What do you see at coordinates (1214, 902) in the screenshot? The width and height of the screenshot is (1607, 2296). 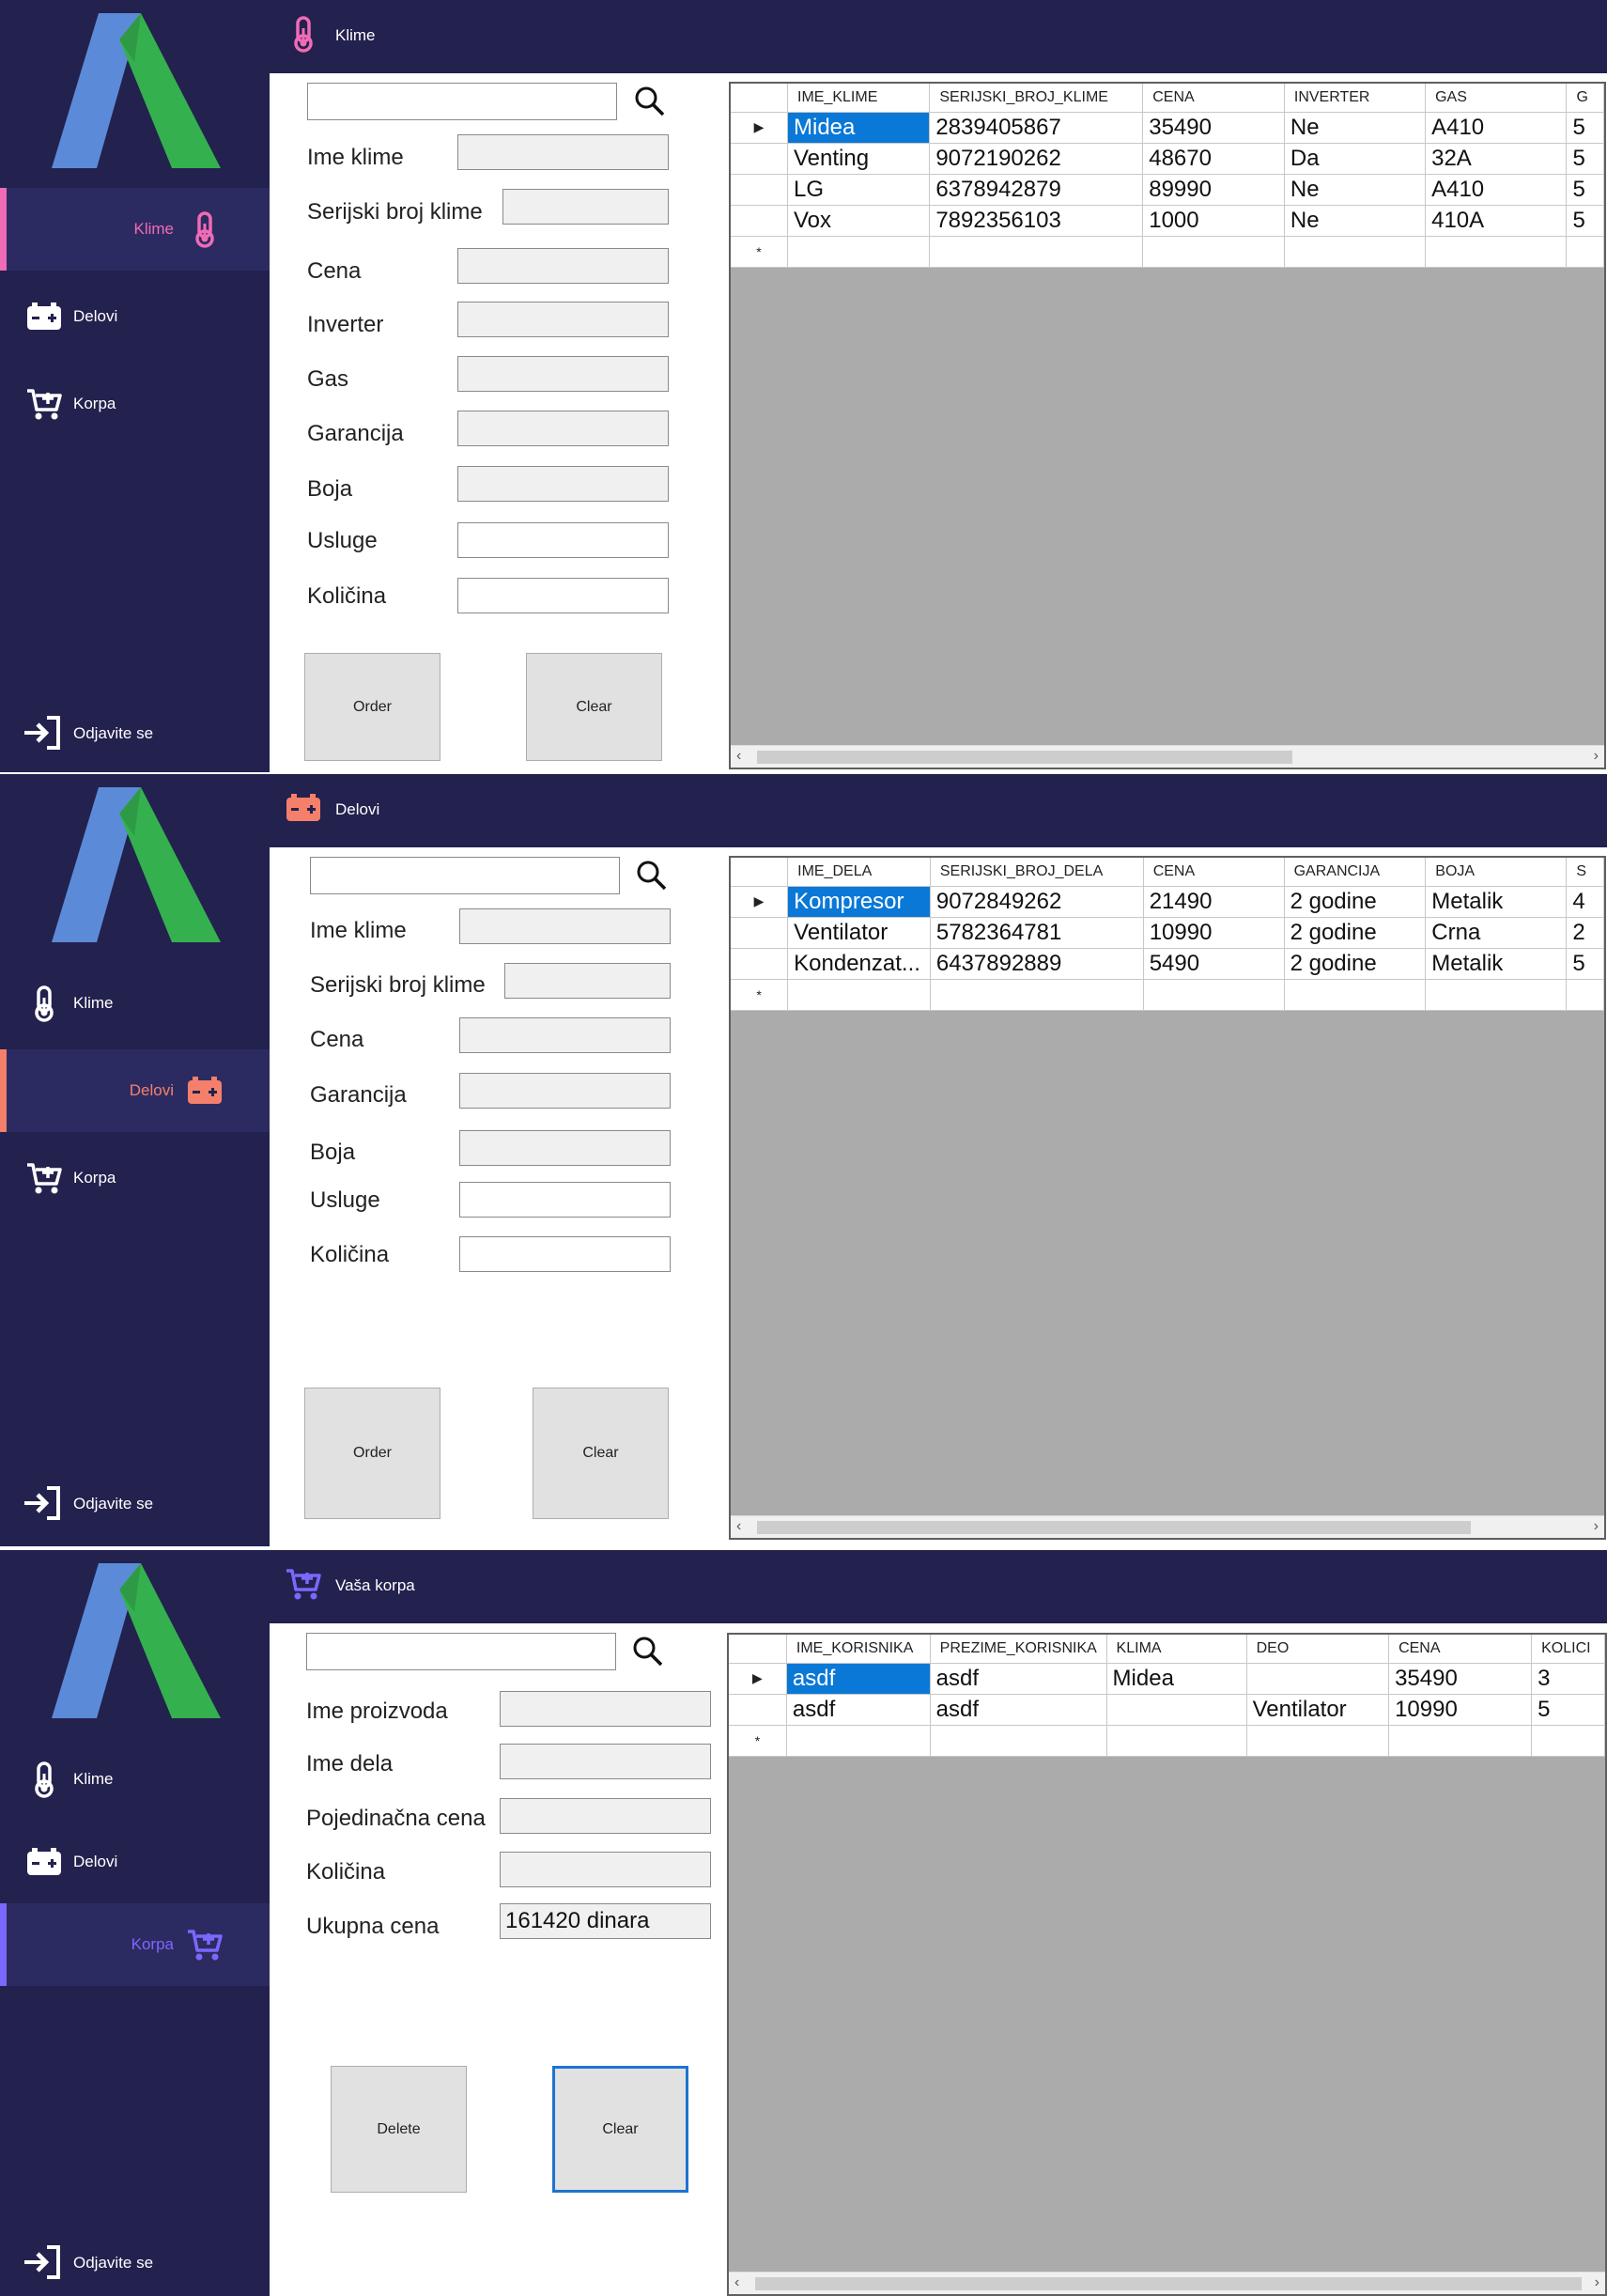 I see `table-cell: 21490` at bounding box center [1214, 902].